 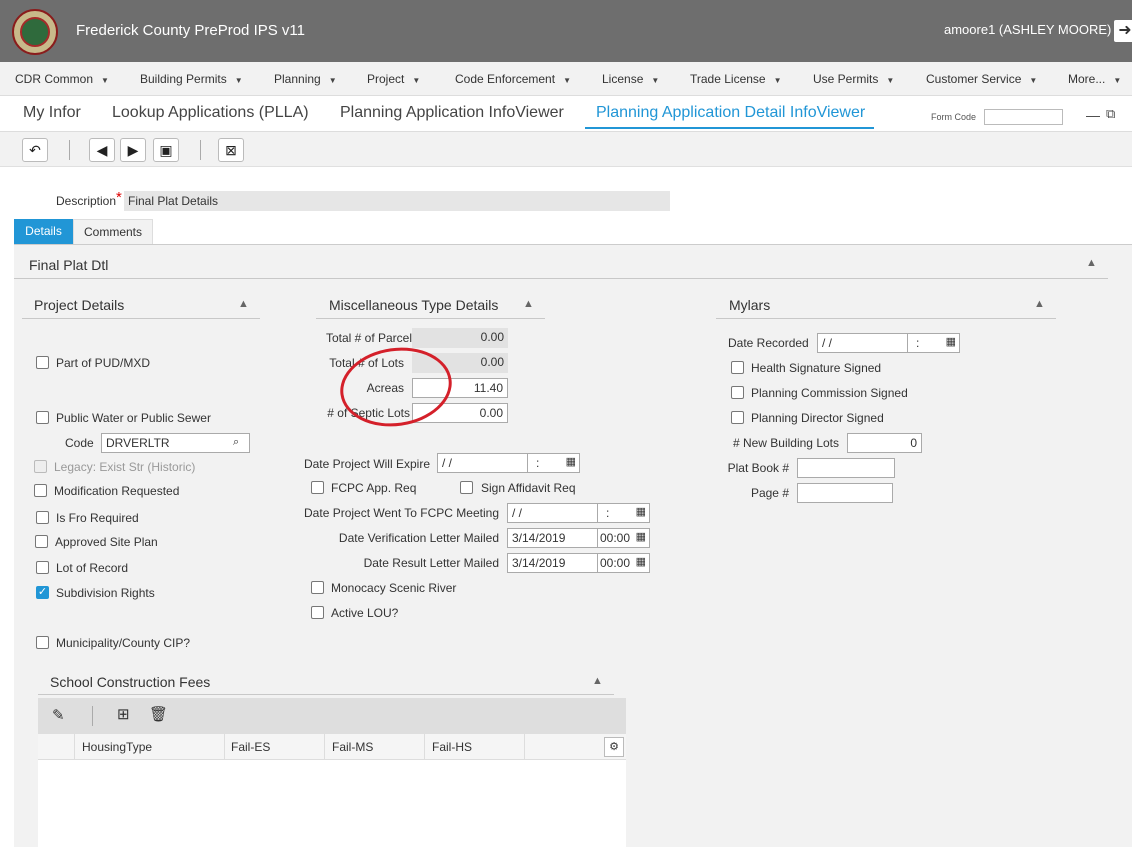 What do you see at coordinates (414, 305) in the screenshot?
I see `misc-title: Miscellaneous Type Details` at bounding box center [414, 305].